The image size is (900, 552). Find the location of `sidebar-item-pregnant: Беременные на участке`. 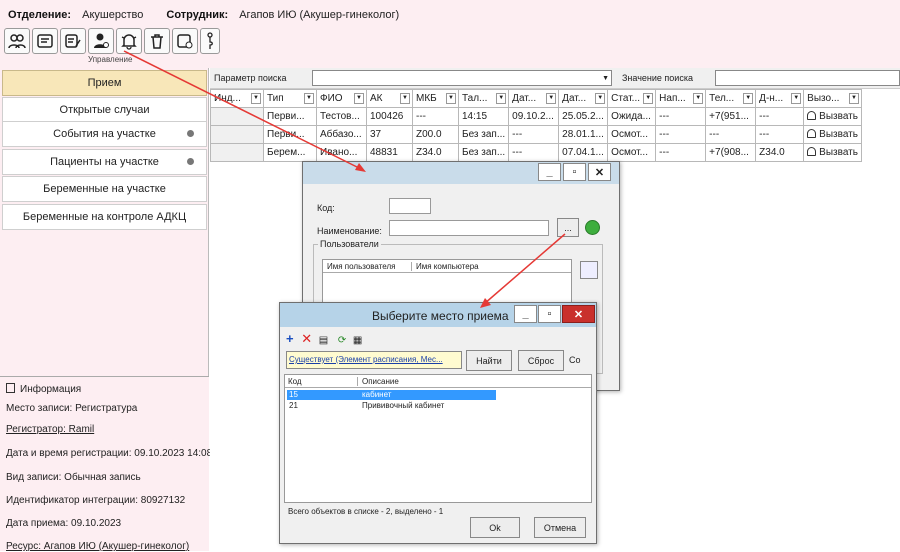

sidebar-item-pregnant: Беременные на участке is located at coordinates (104, 189).